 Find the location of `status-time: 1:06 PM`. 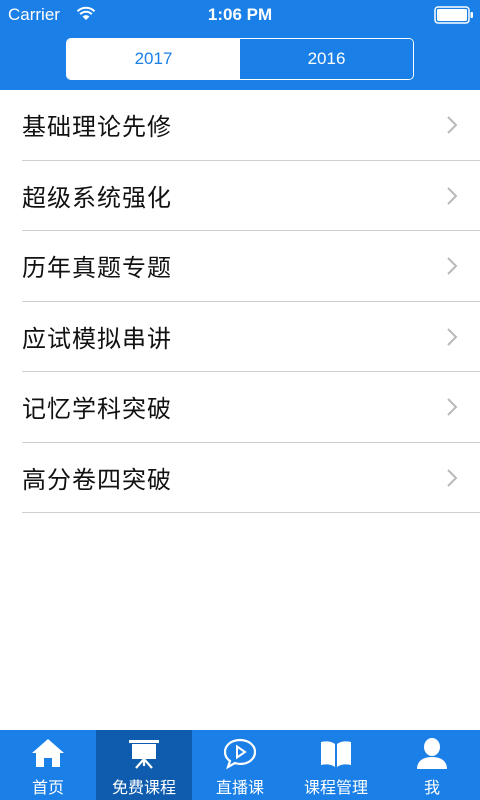

status-time: 1:06 PM is located at coordinates (240, 14).